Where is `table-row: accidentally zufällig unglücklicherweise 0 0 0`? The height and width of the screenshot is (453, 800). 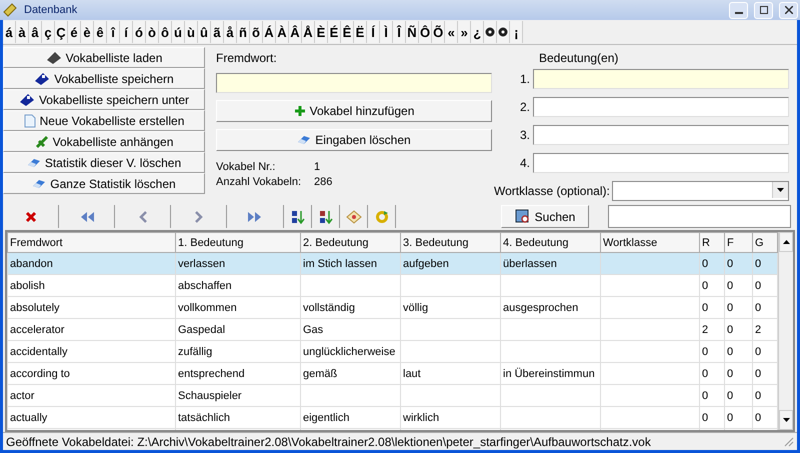 table-row: accidentally zufällig unglücklicherweise 0 0 0 is located at coordinates (393, 351).